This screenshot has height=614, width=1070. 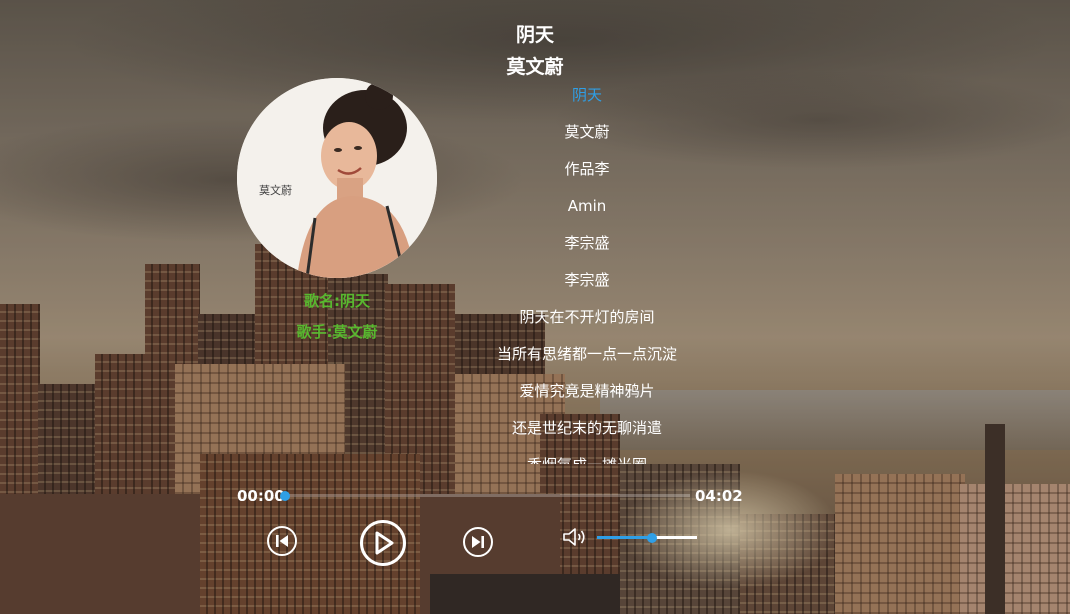 I want to click on total-time: 04:02, so click(x=719, y=496).